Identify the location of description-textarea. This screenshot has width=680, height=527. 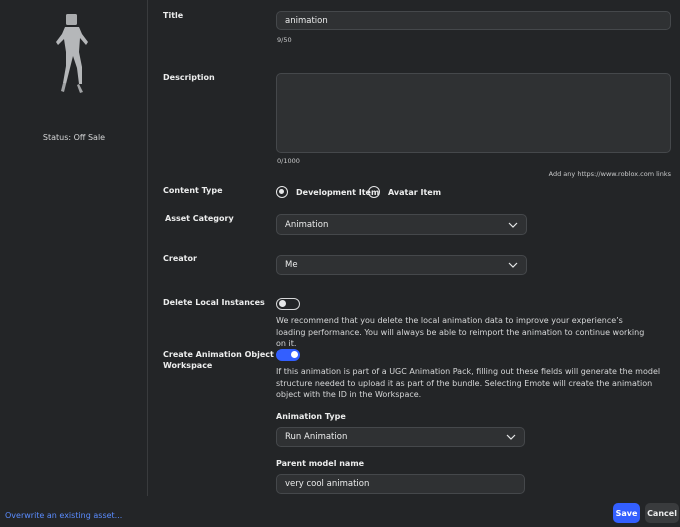
(473, 113).